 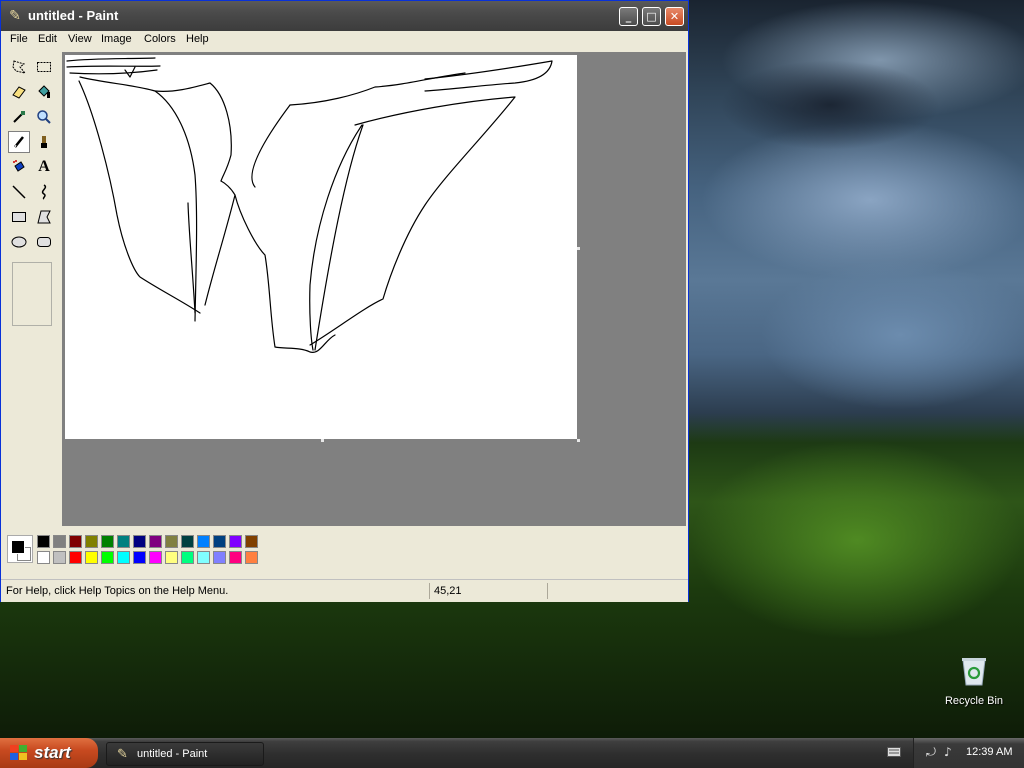 I want to click on status-divider, so click(x=429, y=591).